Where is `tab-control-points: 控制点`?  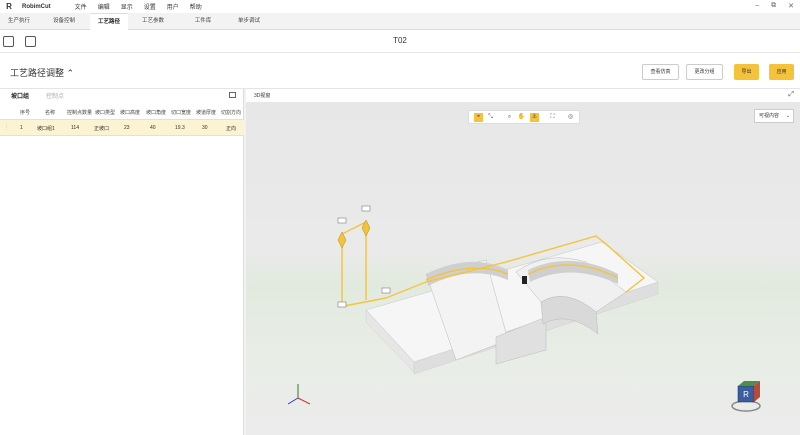 tab-control-points: 控制点 is located at coordinates (55, 95).